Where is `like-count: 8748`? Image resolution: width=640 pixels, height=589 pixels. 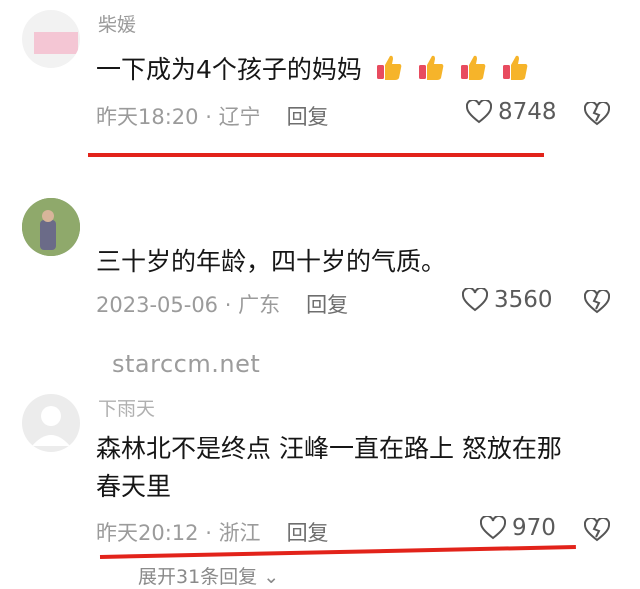
like-count: 8748 is located at coordinates (527, 112).